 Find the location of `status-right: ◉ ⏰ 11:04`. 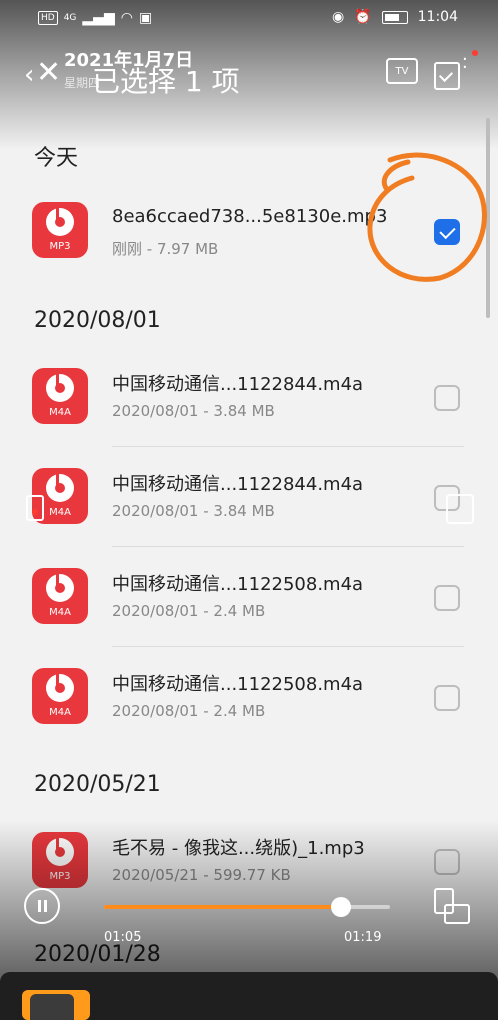

status-right: ◉ ⏰ 11:04 is located at coordinates (395, 17).